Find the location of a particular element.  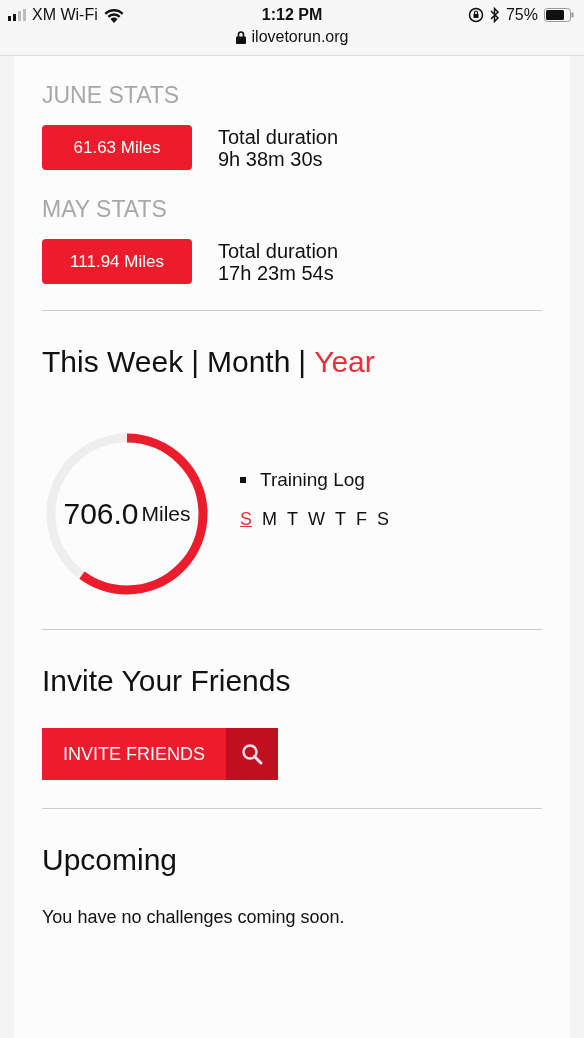

total-distance: 706.0 is located at coordinates (101, 514).